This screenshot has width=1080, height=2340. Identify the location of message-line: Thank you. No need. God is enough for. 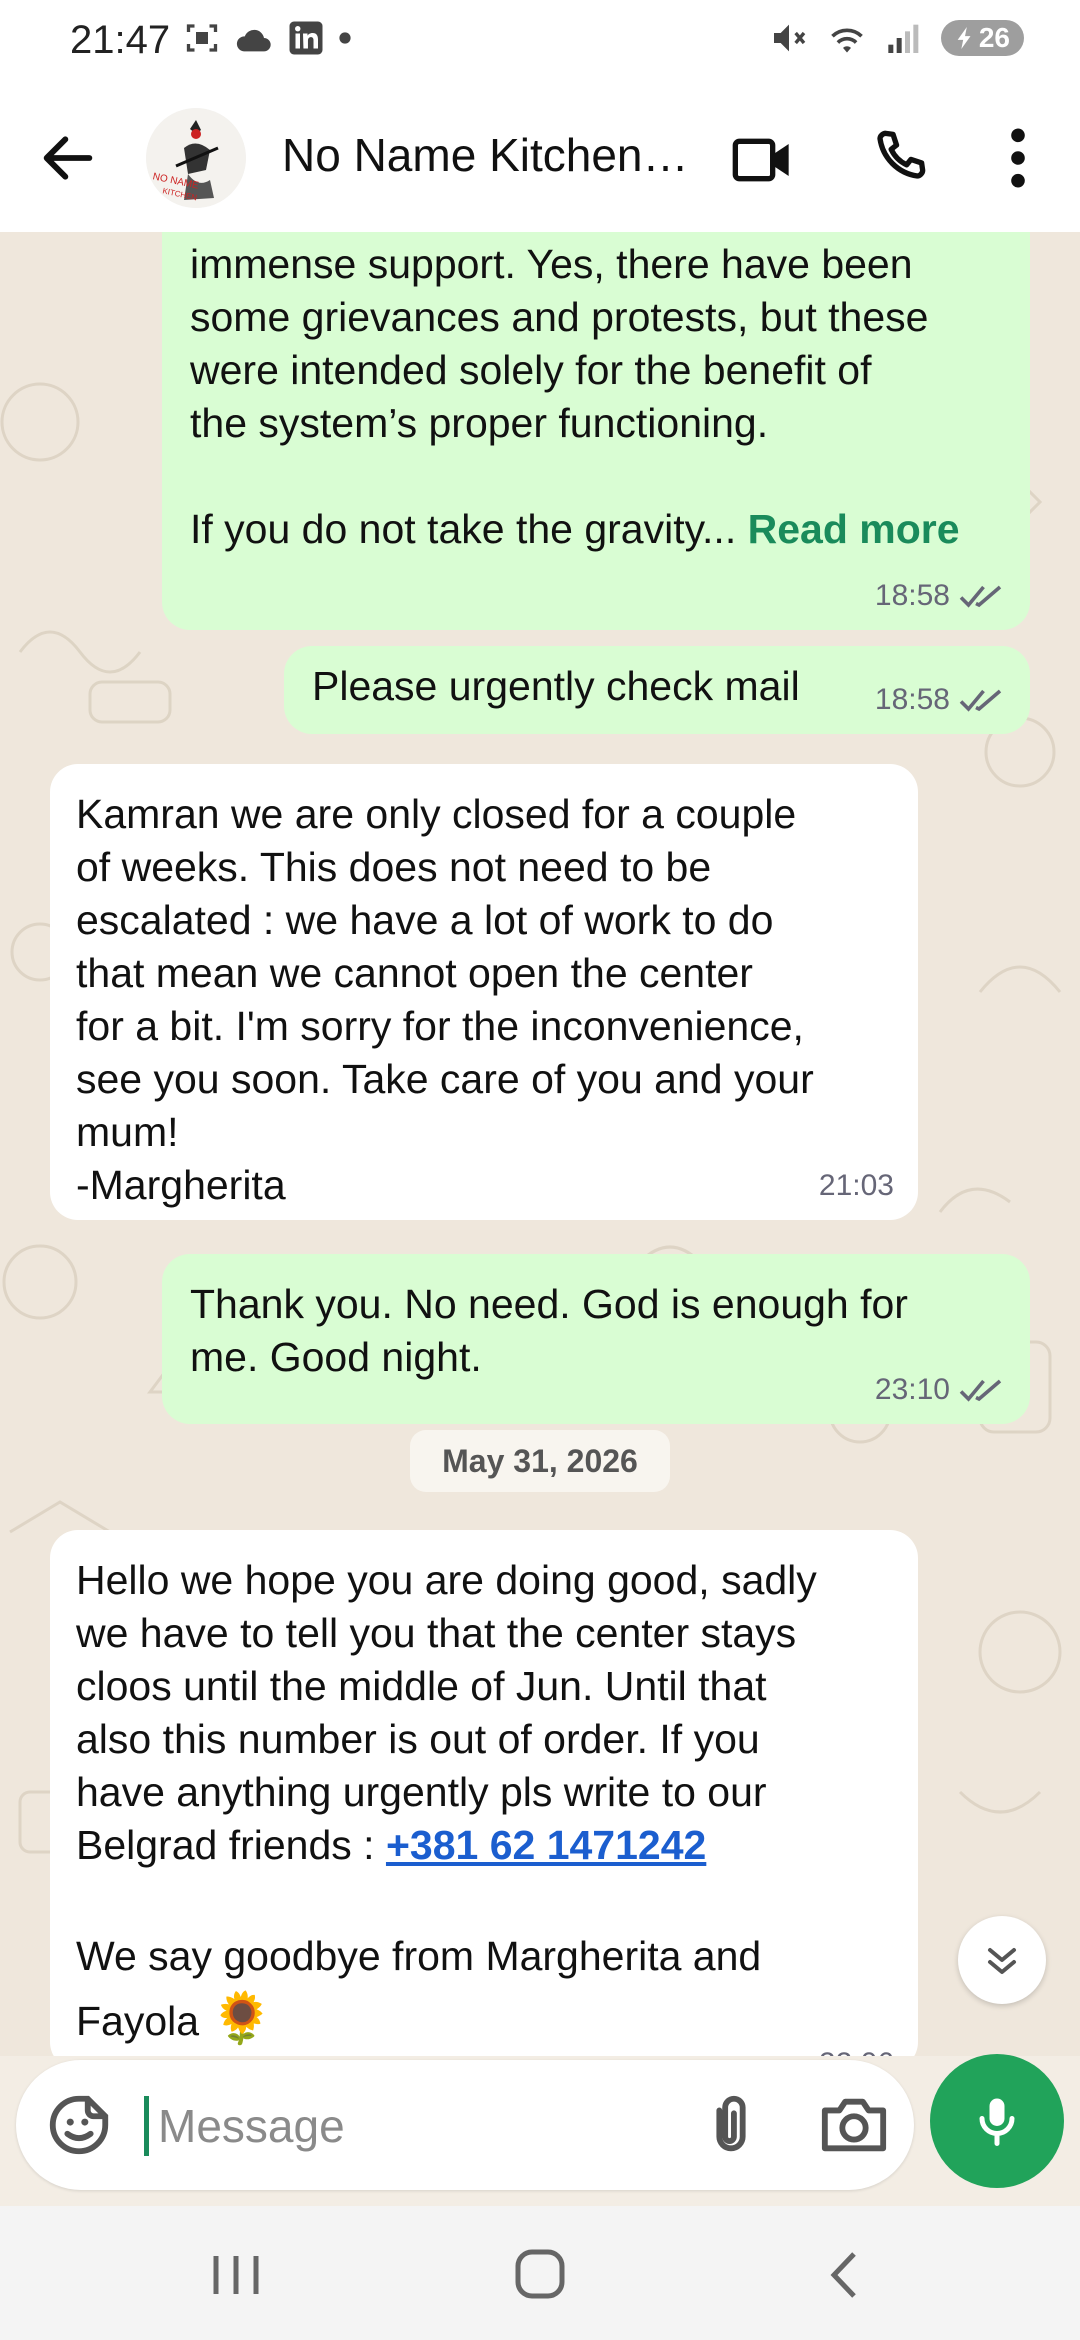
(549, 1304).